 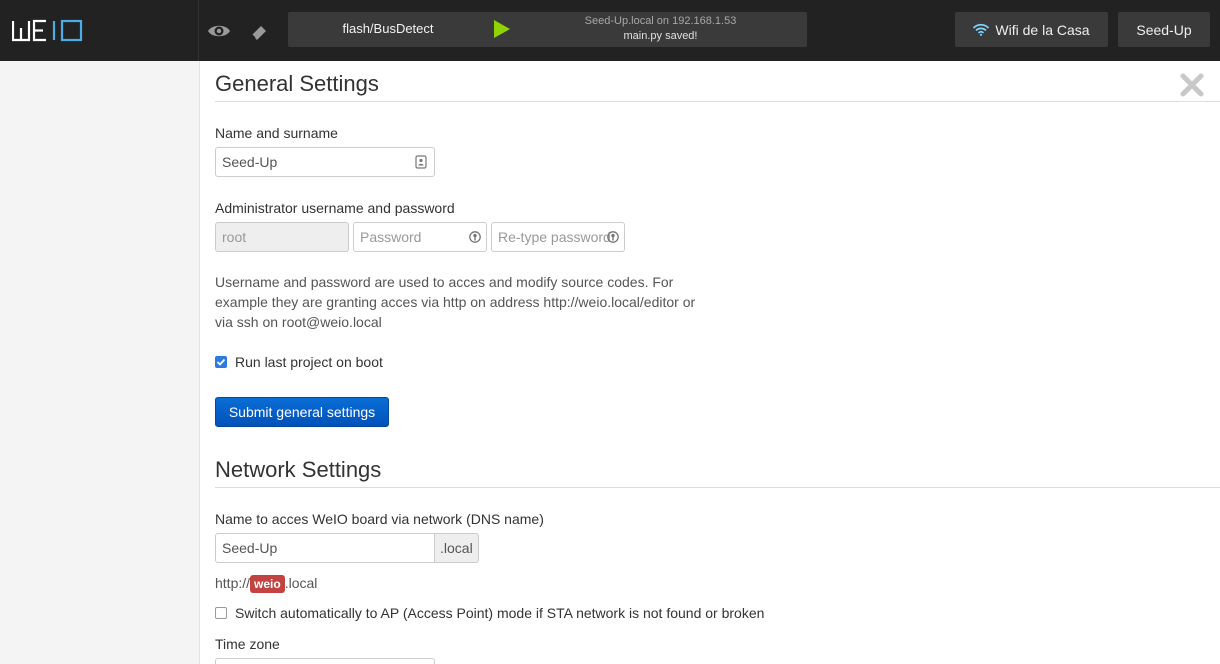 What do you see at coordinates (335, 208) in the screenshot?
I see `admin-label: Administrator username and password` at bounding box center [335, 208].